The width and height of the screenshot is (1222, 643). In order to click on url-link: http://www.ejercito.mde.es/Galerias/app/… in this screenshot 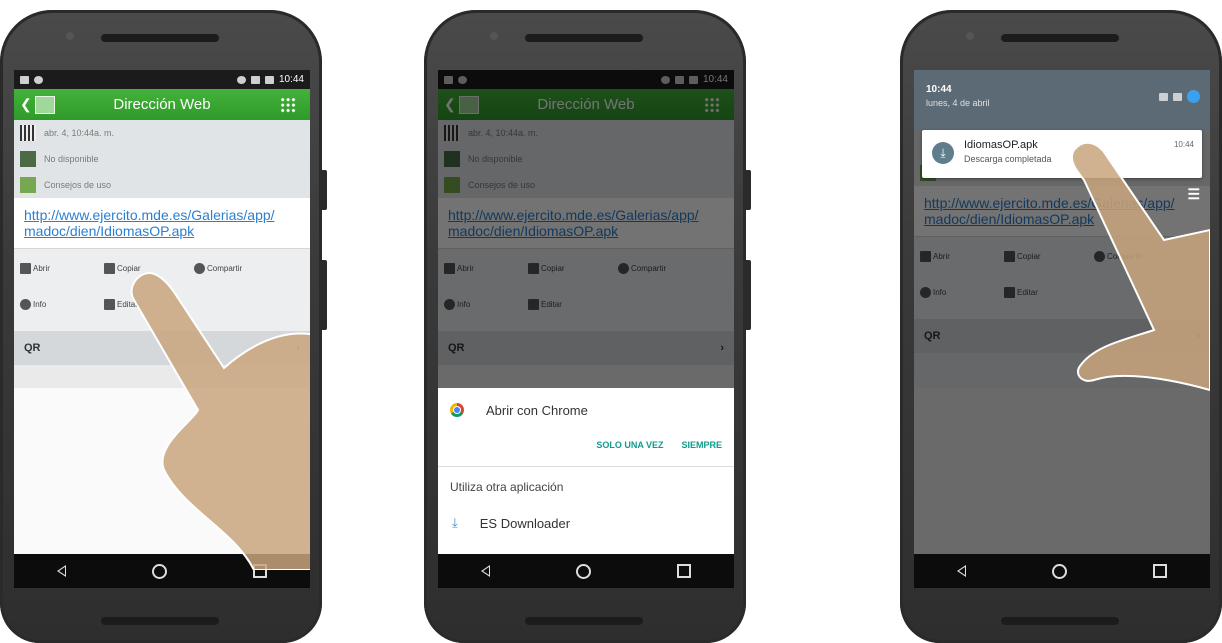, I will do `click(162, 223)`.